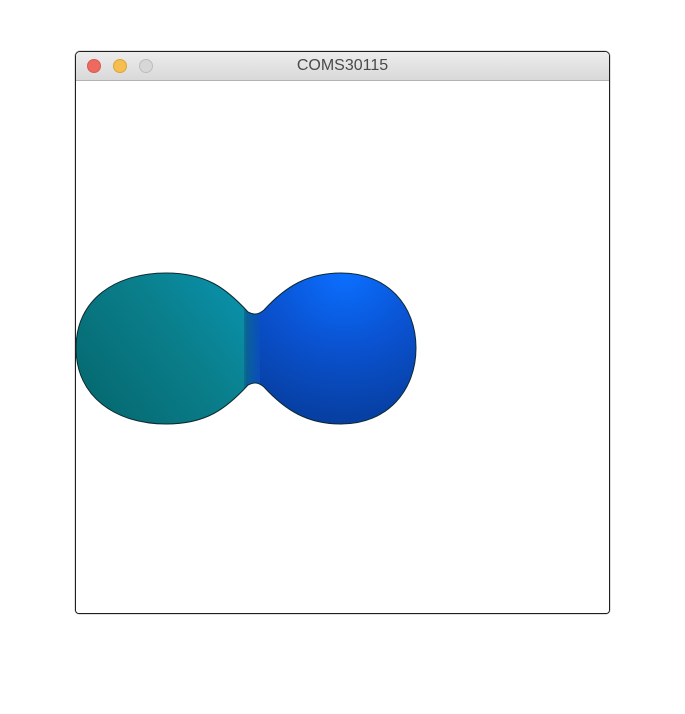 This screenshot has height=714, width=685. I want to click on window-title: COMS30115, so click(342, 65).